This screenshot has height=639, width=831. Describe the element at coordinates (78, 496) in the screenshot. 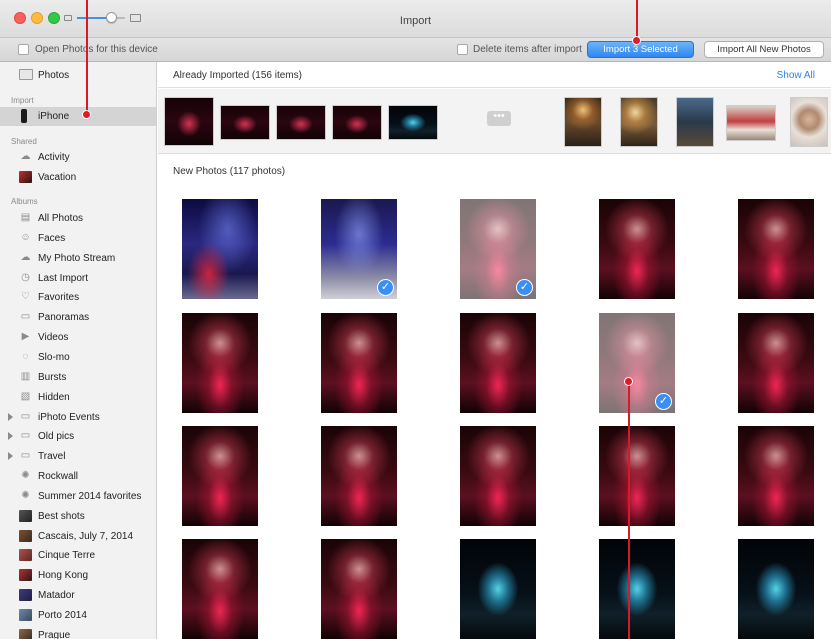

I see `sidebar-item-summer-2014-favorites: ✺ Summer 2014 favorites` at that location.